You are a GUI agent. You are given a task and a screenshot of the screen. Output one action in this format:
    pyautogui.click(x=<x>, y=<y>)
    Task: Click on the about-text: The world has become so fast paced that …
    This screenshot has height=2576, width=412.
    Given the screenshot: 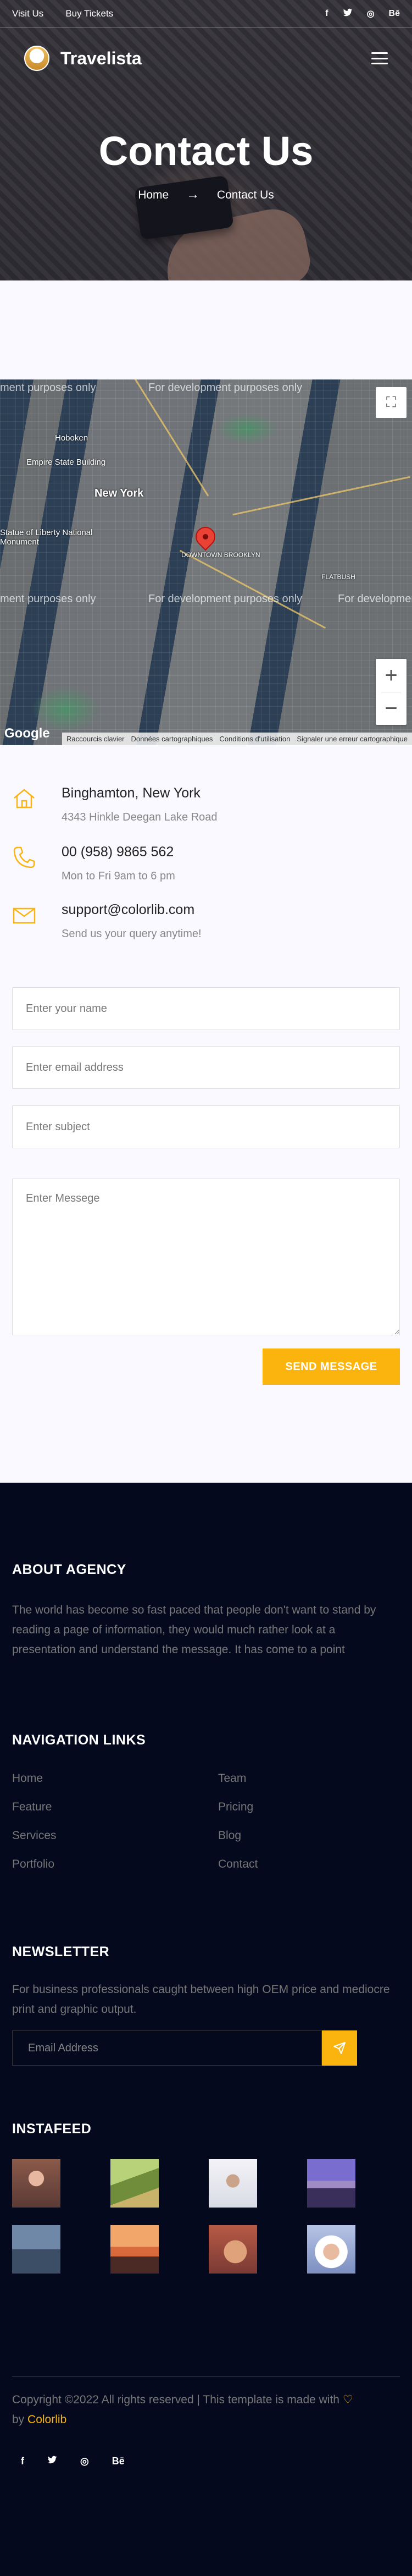 What is the action you would take?
    pyautogui.click(x=194, y=1630)
    